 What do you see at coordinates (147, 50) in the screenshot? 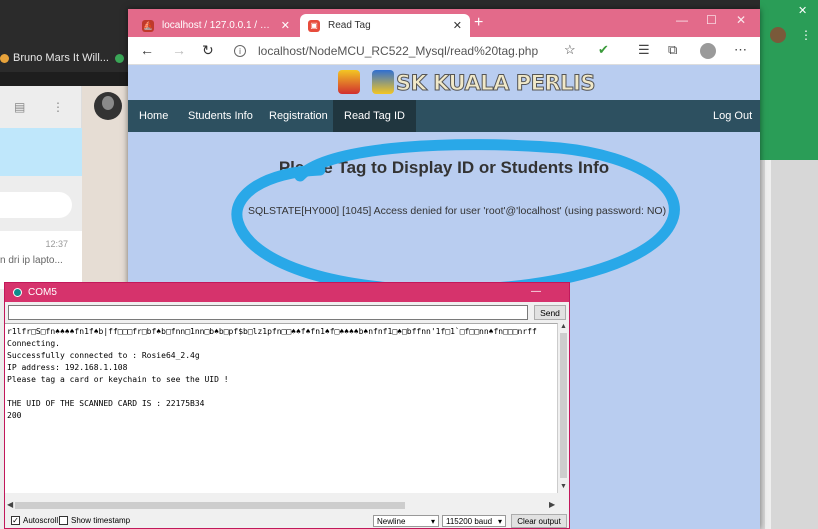
I see `back-arrow-icon: ←` at bounding box center [147, 50].